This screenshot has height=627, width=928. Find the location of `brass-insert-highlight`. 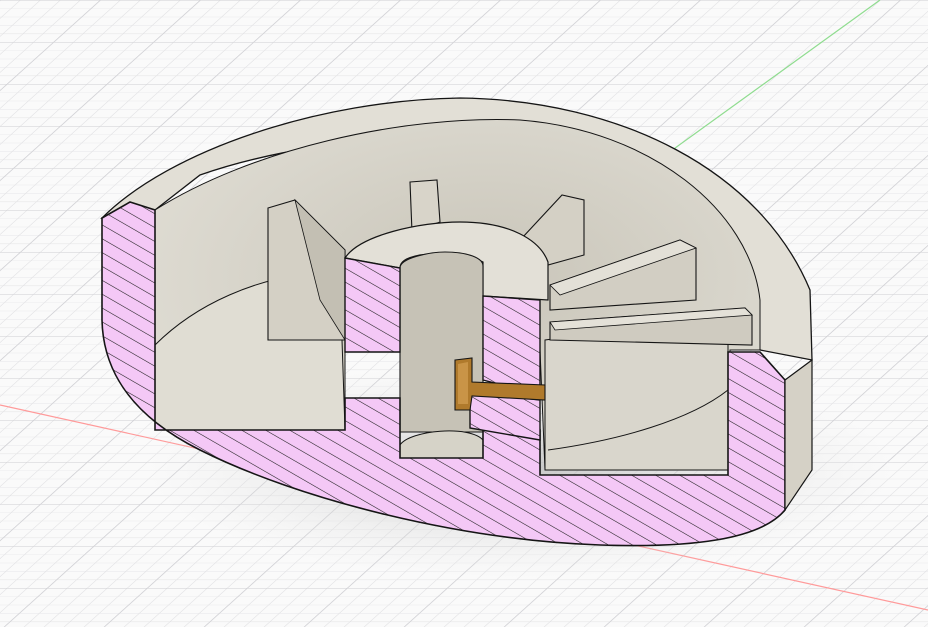

brass-insert-highlight is located at coordinates (463, 383).